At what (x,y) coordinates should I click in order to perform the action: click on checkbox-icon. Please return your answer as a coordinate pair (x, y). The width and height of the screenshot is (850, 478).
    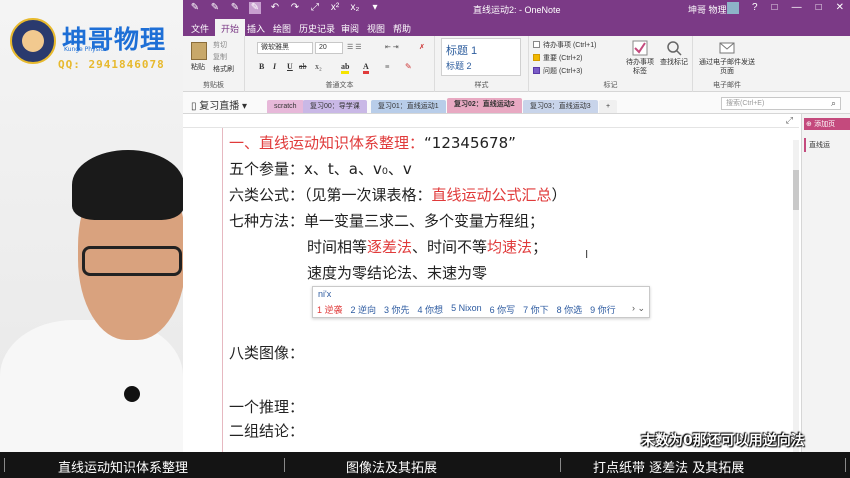
    Looking at the image, I should click on (536, 44).